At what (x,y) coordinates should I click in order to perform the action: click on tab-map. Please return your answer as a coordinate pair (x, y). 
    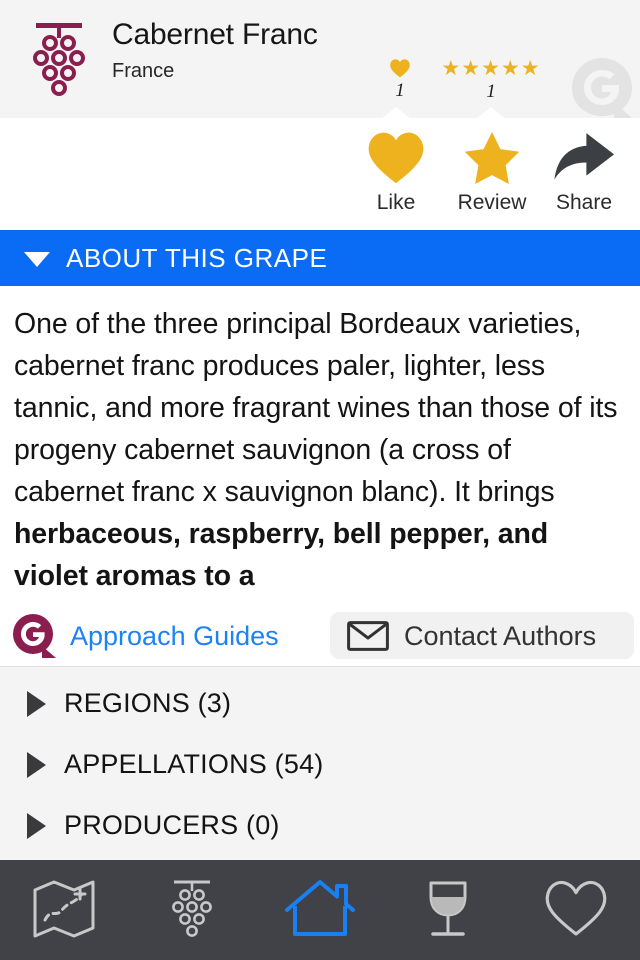
    Looking at the image, I should click on (64, 910).